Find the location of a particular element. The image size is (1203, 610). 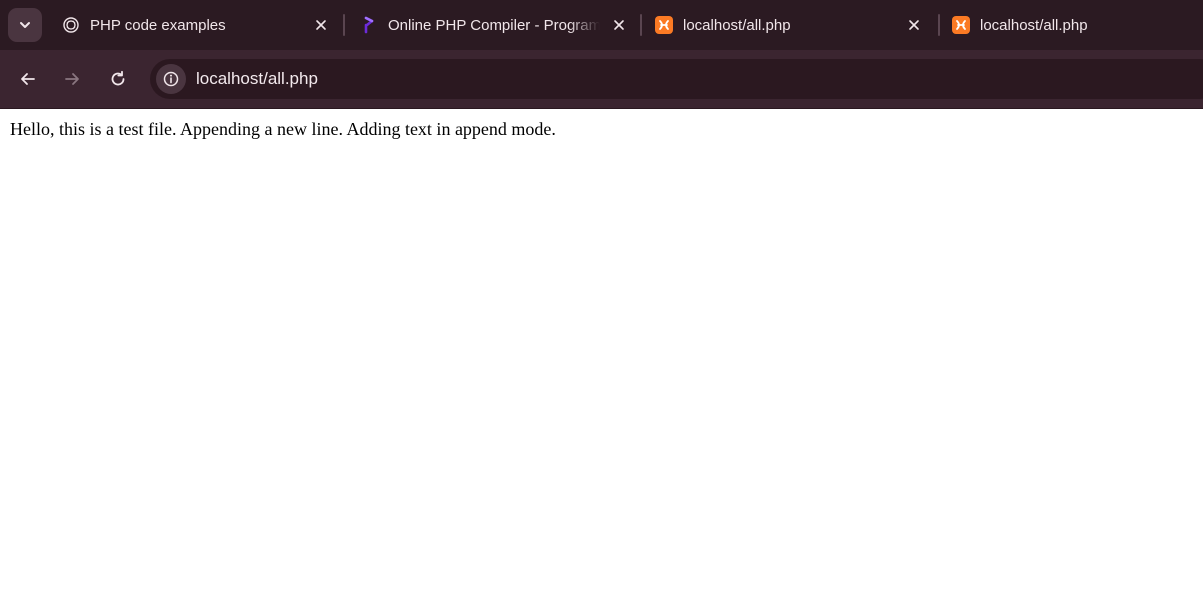

back-button is located at coordinates (28, 79).